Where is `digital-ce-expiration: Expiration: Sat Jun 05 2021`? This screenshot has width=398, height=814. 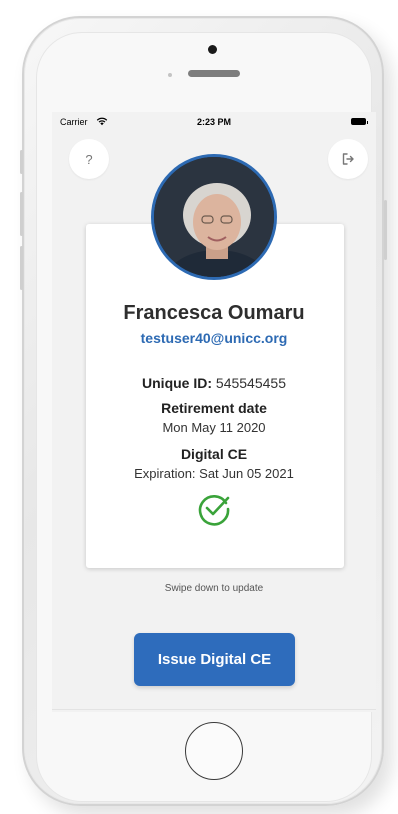 digital-ce-expiration: Expiration: Sat Jun 05 2021 is located at coordinates (214, 473).